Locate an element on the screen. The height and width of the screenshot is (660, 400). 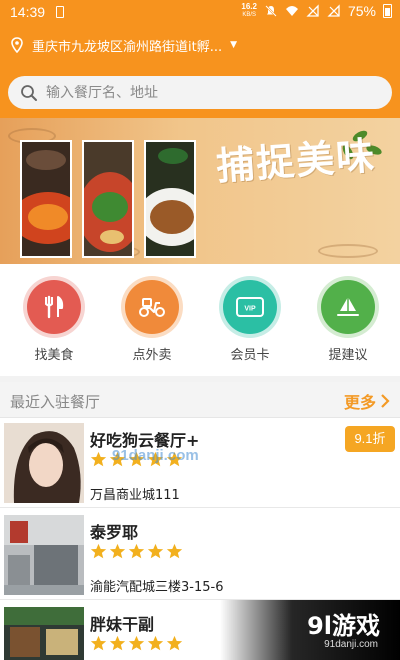
menu-label: 会员卡 is located at coordinates (250, 355).